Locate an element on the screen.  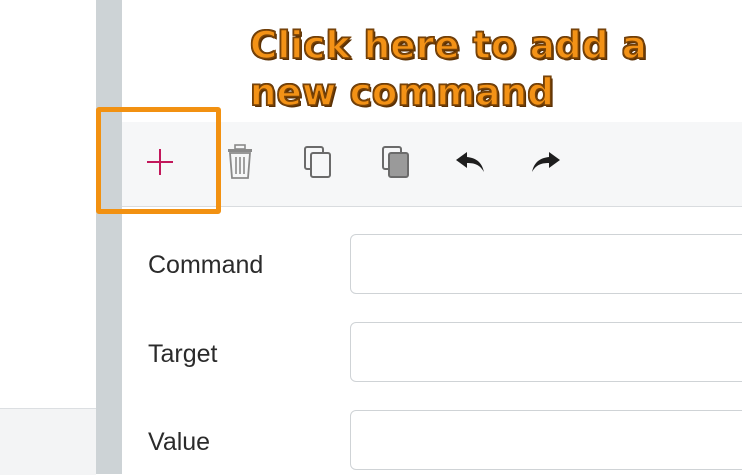
add-command-button is located at coordinates (160, 162).